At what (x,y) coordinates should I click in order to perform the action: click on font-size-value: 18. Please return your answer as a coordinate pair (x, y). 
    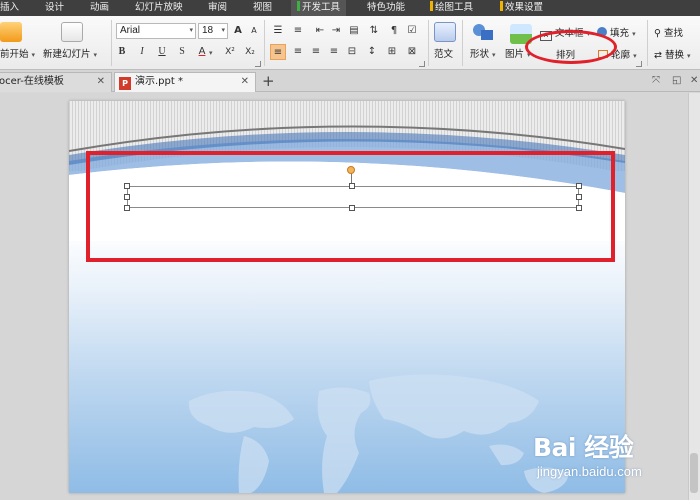
    Looking at the image, I should click on (208, 30).